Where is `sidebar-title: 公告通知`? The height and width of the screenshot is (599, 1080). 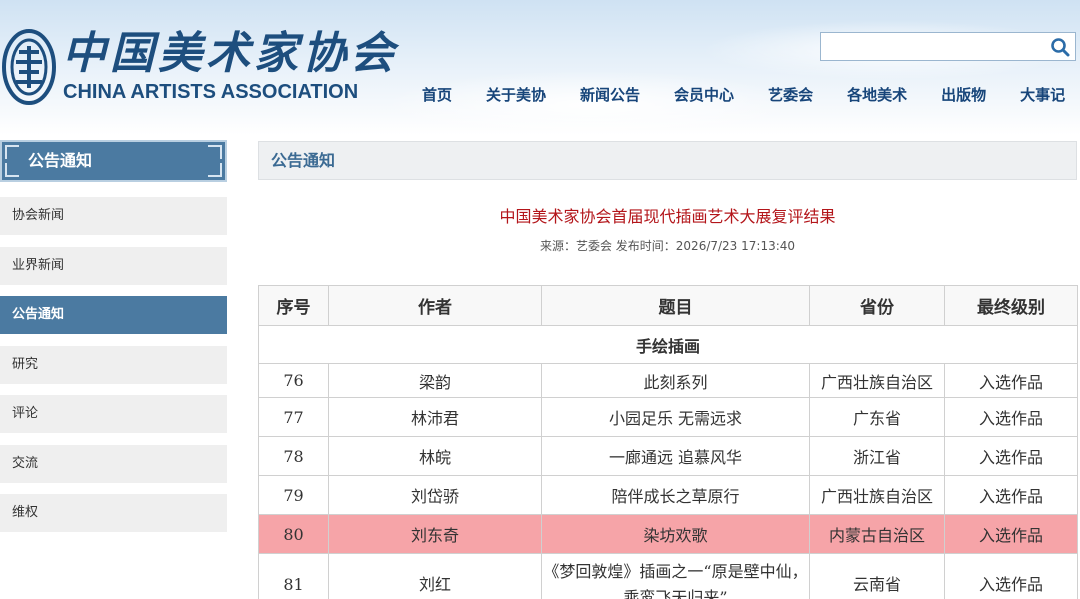
sidebar-title: 公告通知 is located at coordinates (60, 160).